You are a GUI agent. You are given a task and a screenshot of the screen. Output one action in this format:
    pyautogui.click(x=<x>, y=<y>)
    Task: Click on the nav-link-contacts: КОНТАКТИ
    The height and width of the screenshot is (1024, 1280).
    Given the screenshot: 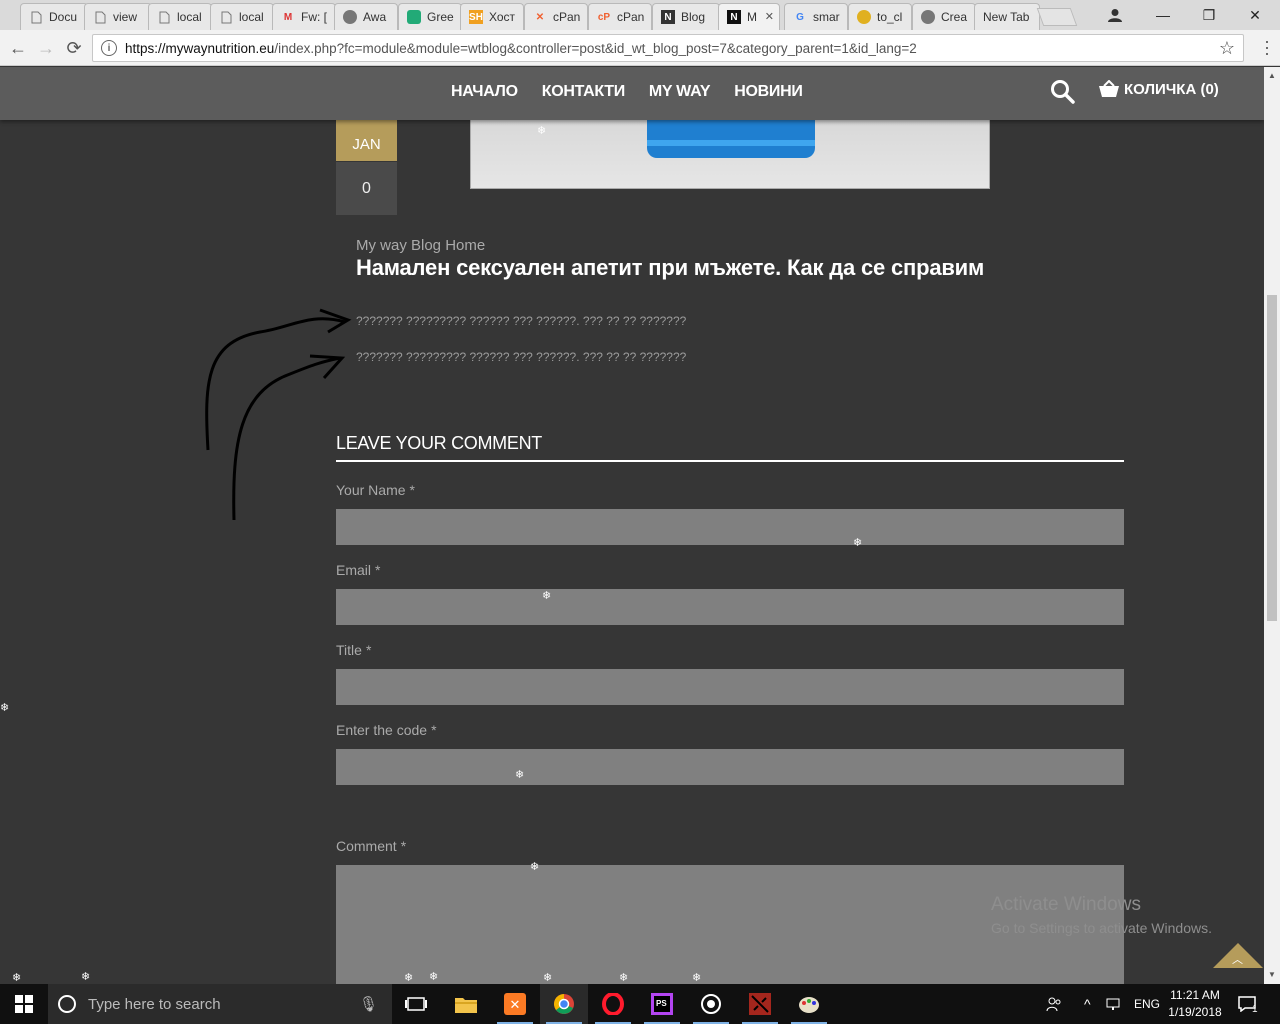 What is the action you would take?
    pyautogui.click(x=583, y=92)
    